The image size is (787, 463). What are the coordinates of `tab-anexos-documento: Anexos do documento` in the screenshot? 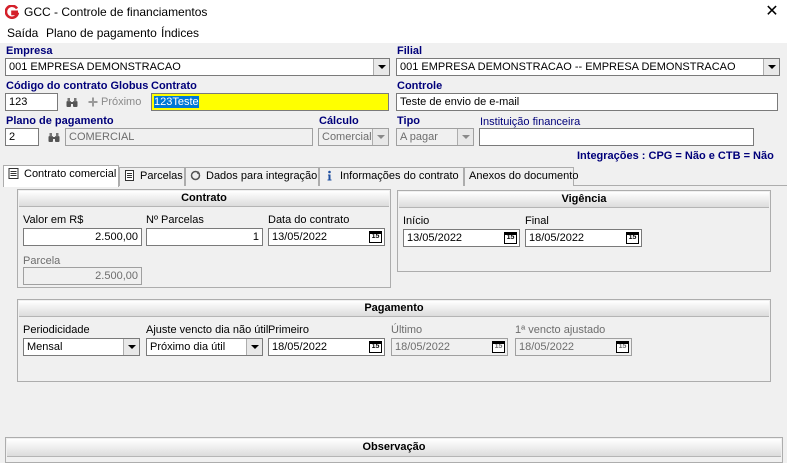 It's located at (521, 176).